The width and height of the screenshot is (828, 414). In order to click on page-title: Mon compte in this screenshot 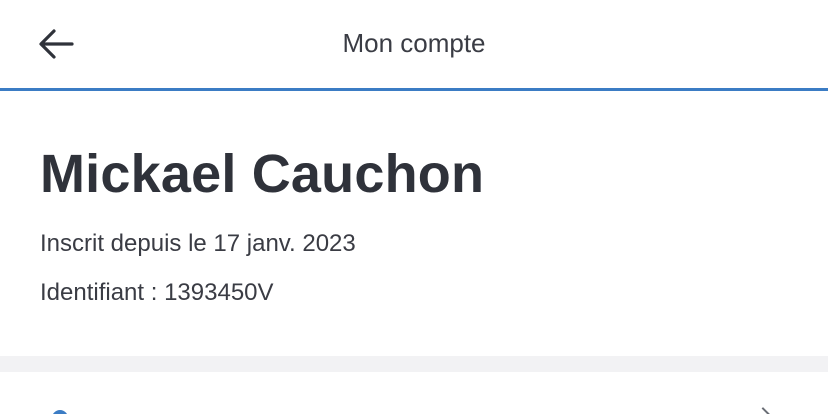, I will do `click(414, 43)`.